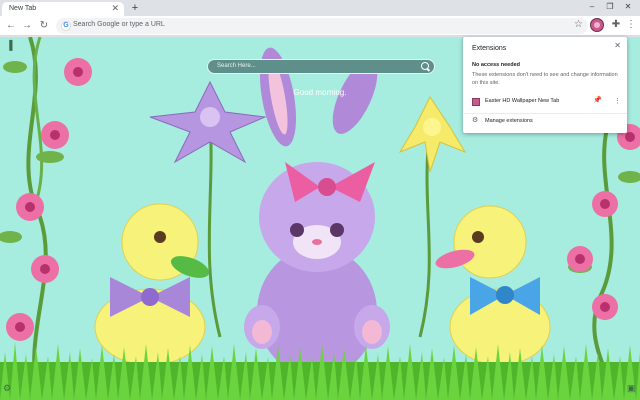 Image resolution: width=640 pixels, height=400 pixels. Describe the element at coordinates (631, 388) in the screenshot. I see `wallpaper-icon: ▣` at that location.